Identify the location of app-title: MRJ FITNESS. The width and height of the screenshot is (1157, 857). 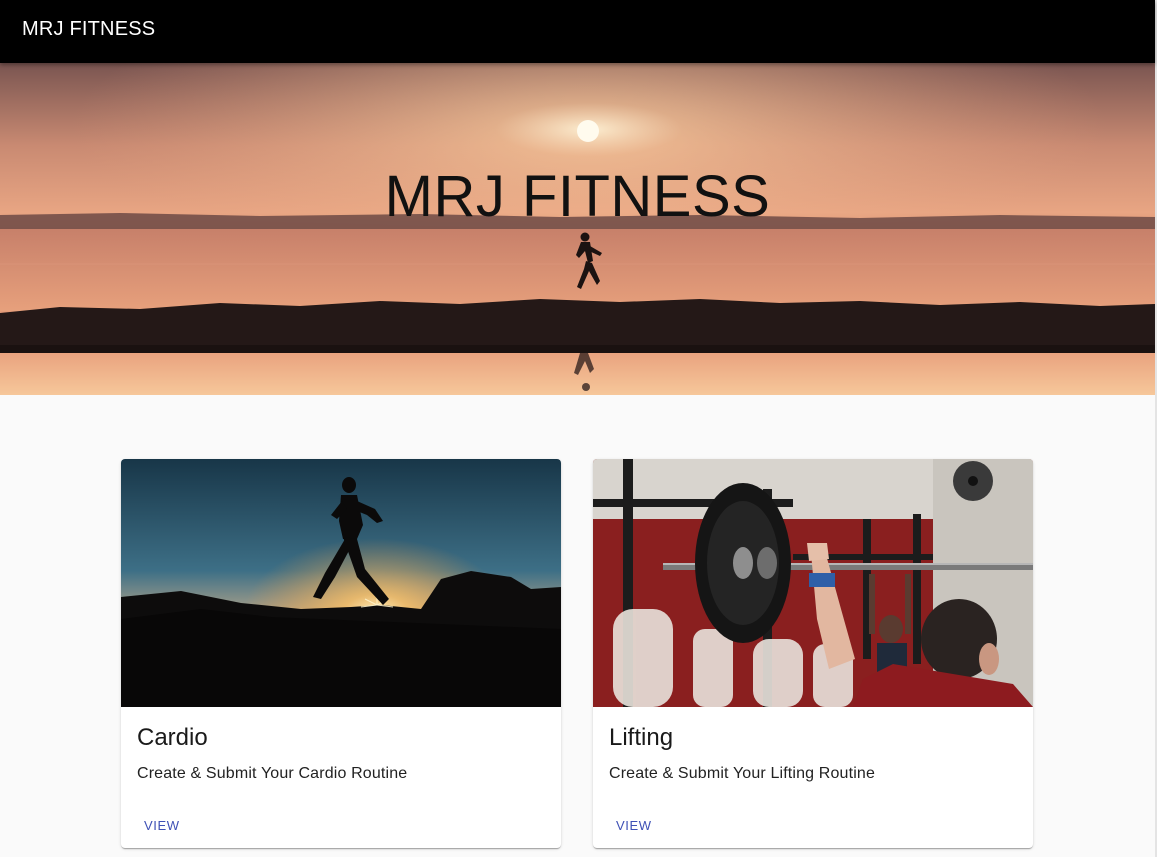
(89, 29).